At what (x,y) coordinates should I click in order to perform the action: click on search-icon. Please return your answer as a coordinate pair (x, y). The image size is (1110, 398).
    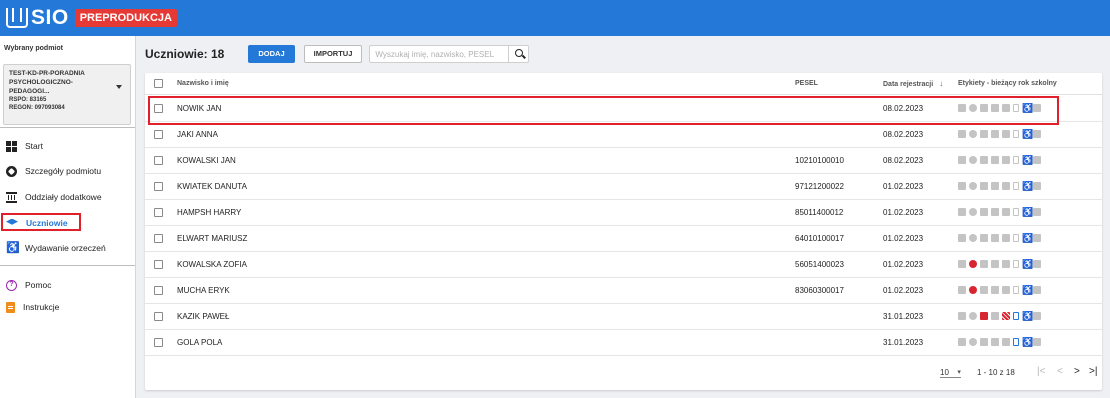
    Looking at the image, I should click on (518, 54).